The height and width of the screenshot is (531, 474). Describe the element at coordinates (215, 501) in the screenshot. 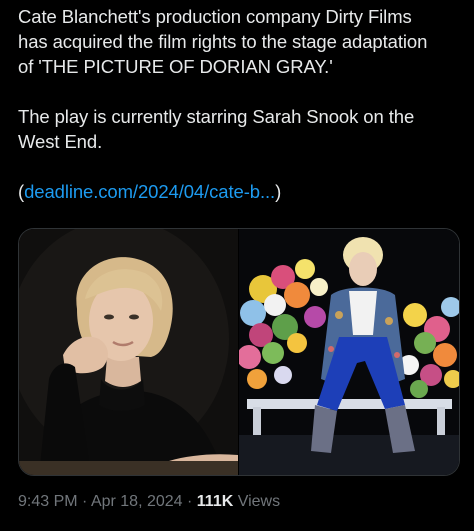

I see `views-count: 111K` at that location.